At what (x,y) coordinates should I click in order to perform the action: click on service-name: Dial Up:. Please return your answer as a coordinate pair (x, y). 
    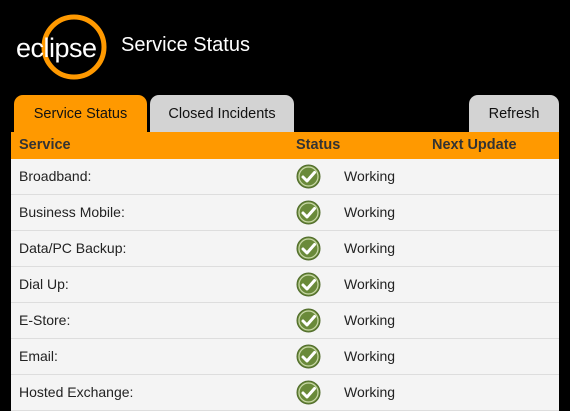
    Looking at the image, I should click on (44, 284).